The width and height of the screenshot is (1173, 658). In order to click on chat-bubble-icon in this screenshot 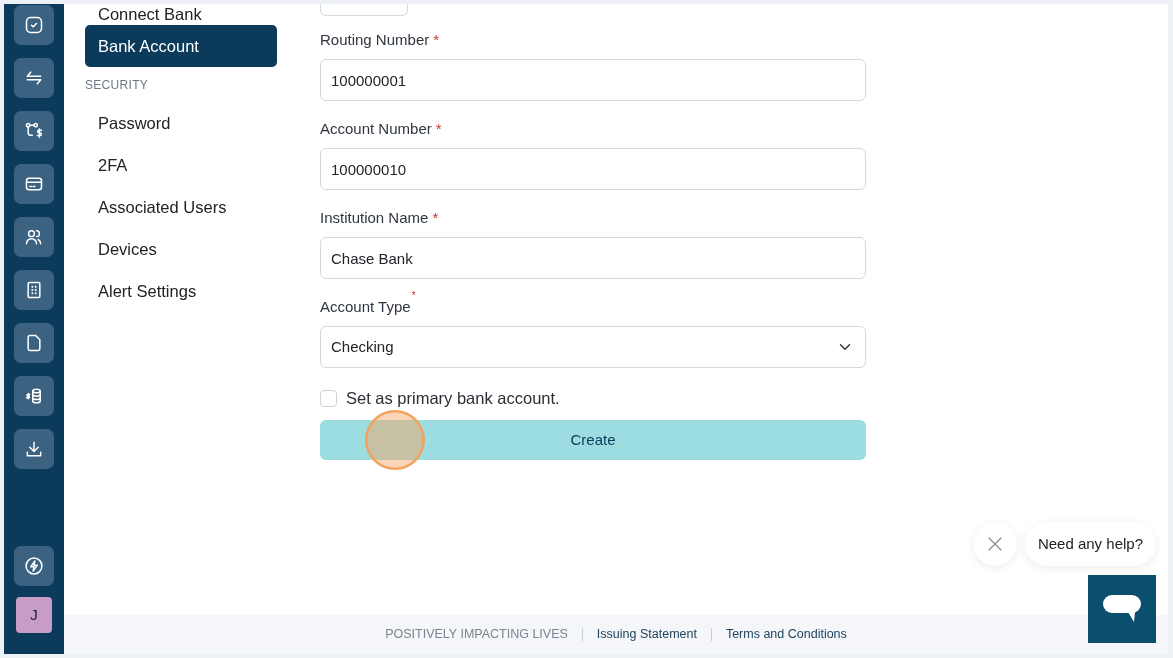, I will do `click(1122, 609)`.